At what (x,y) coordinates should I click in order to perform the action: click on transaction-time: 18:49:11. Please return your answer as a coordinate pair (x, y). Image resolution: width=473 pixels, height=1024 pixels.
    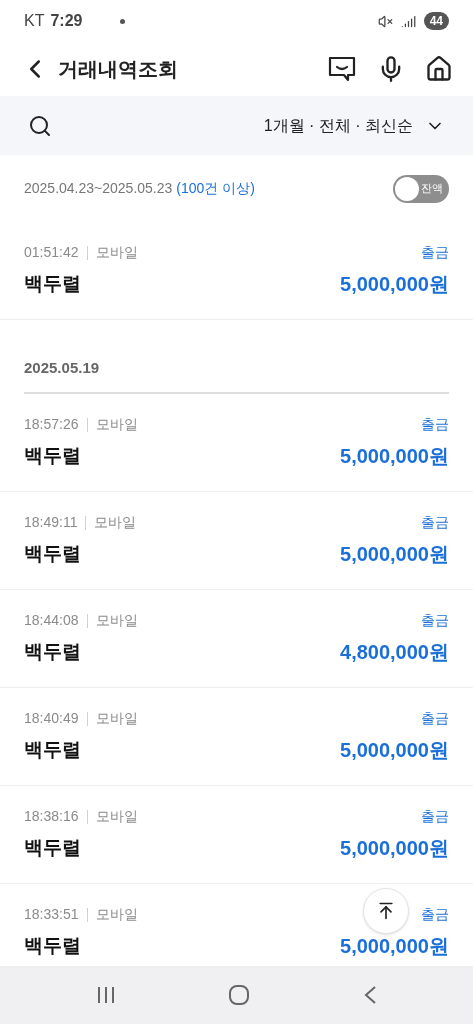
    Looking at the image, I should click on (51, 522).